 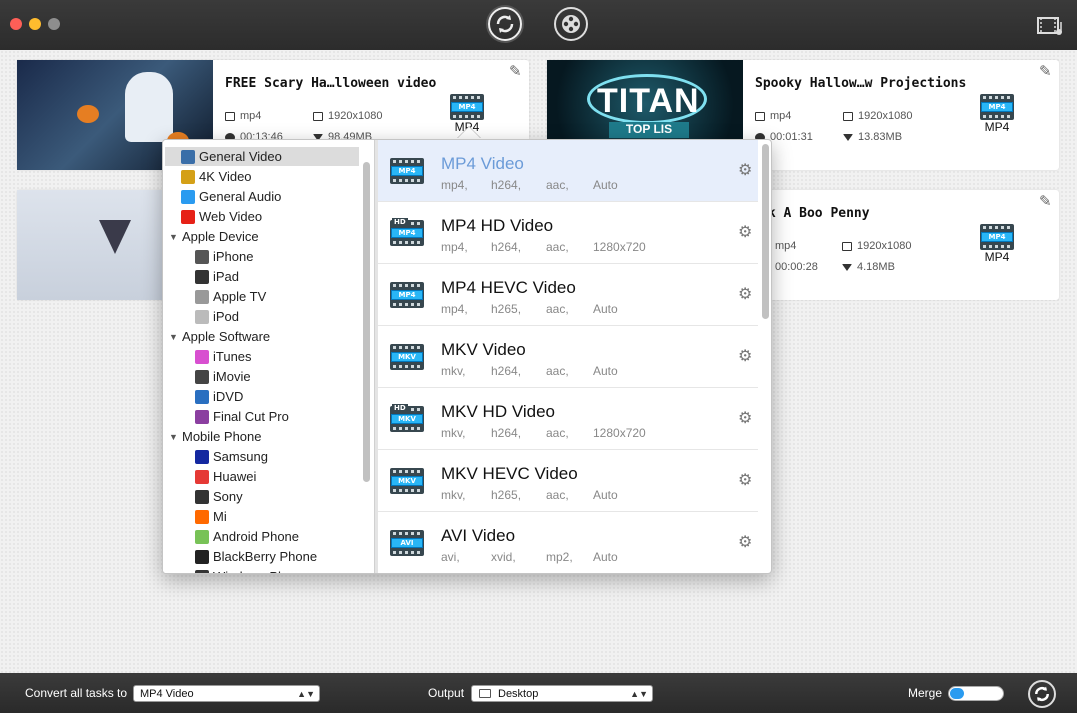 What do you see at coordinates (202, 556) in the screenshot?
I see `blackberry-icon` at bounding box center [202, 556].